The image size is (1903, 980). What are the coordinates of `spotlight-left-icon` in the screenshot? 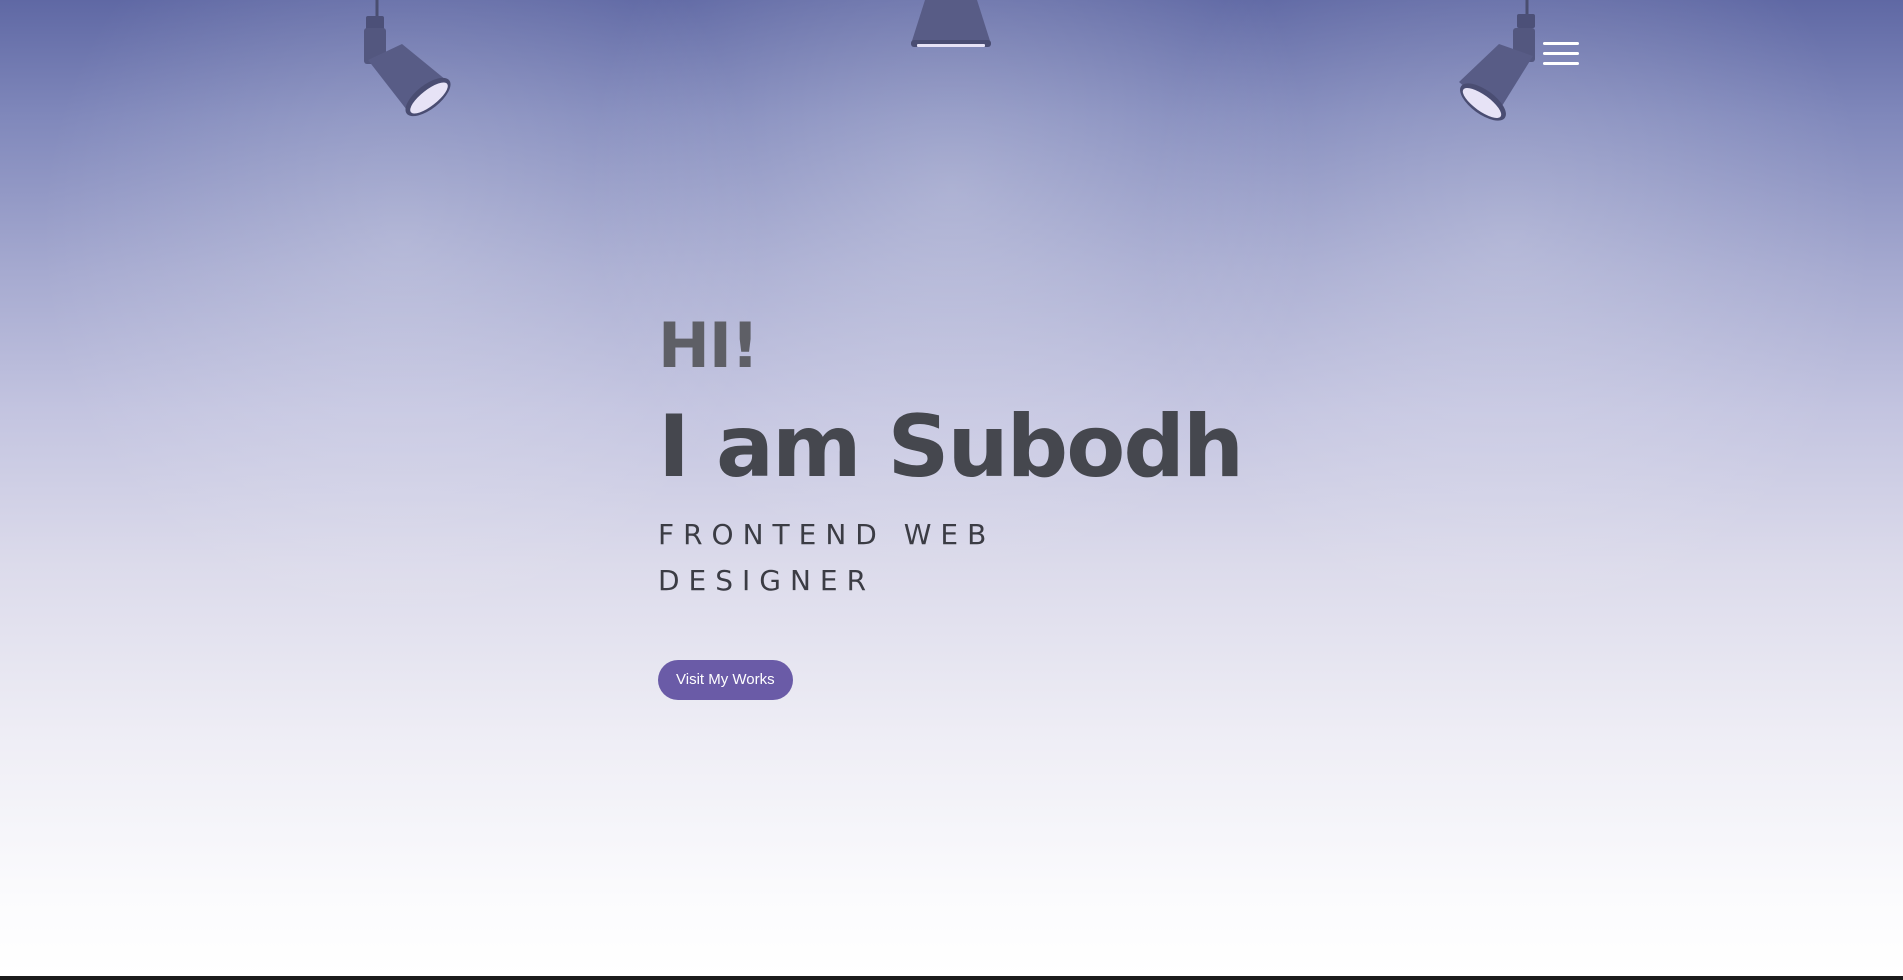 It's located at (407, 58).